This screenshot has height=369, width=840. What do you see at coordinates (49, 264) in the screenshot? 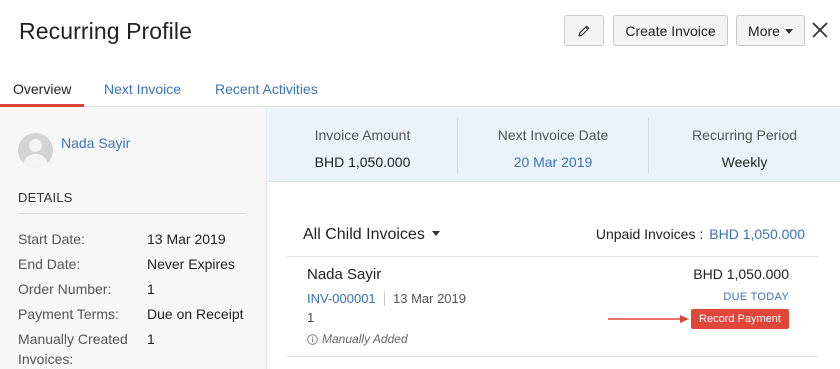
I see `detail-label: End Date:` at bounding box center [49, 264].